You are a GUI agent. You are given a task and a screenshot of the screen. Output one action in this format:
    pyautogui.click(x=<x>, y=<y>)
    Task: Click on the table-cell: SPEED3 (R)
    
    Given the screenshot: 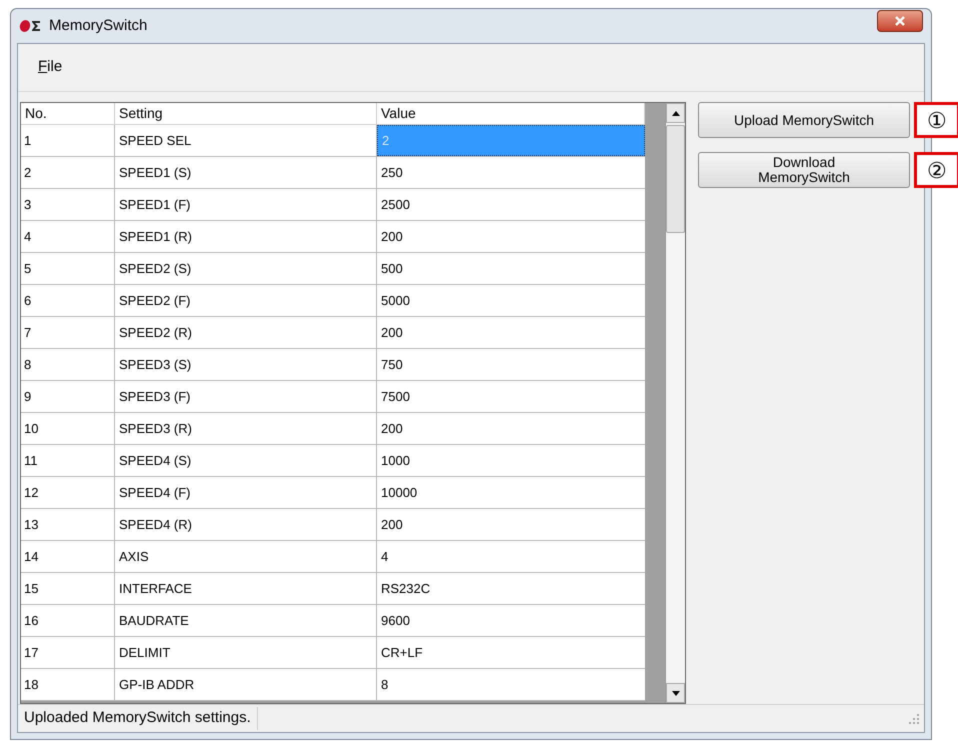 What is the action you would take?
    pyautogui.click(x=246, y=428)
    